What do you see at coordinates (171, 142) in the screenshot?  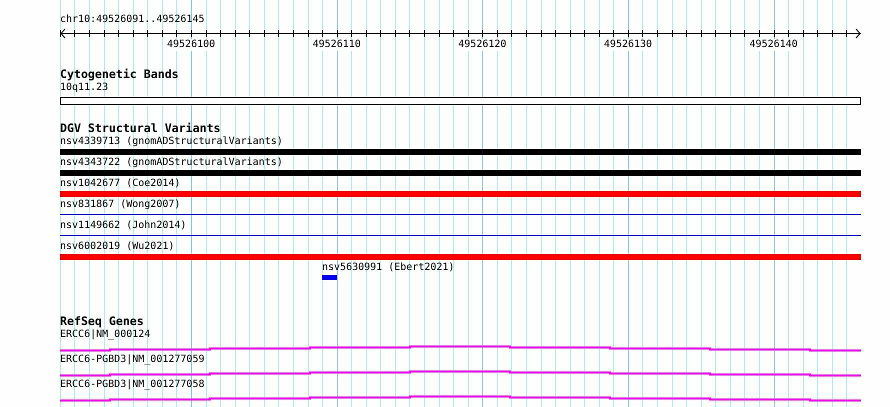 I see `feature-label: nsv4339713 (gnomADStructuralVariants)` at bounding box center [171, 142].